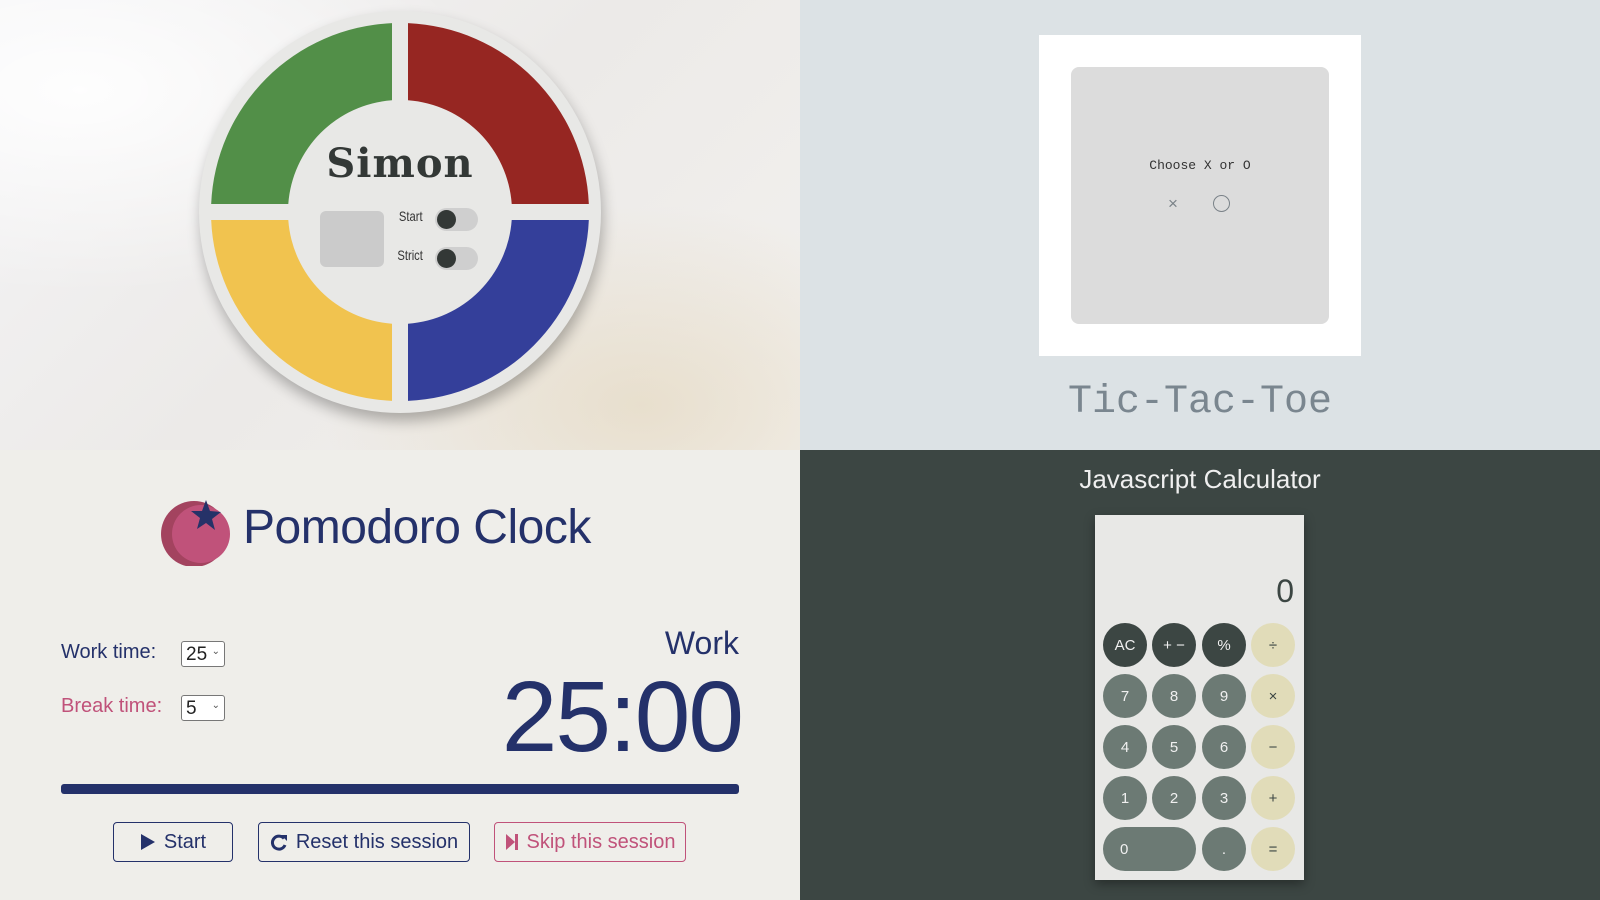 The image size is (1600, 900). I want to click on simon-start-label: Start, so click(411, 216).